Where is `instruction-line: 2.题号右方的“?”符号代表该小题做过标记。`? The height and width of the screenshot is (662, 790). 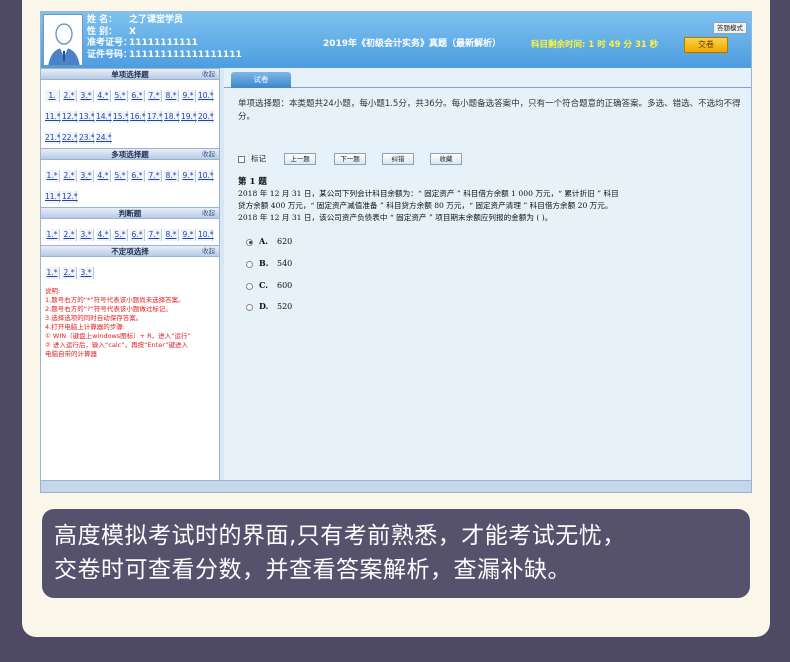
instruction-line: 2.题号右方的“?”符号代表该小题做过标记。 is located at coordinates (108, 309).